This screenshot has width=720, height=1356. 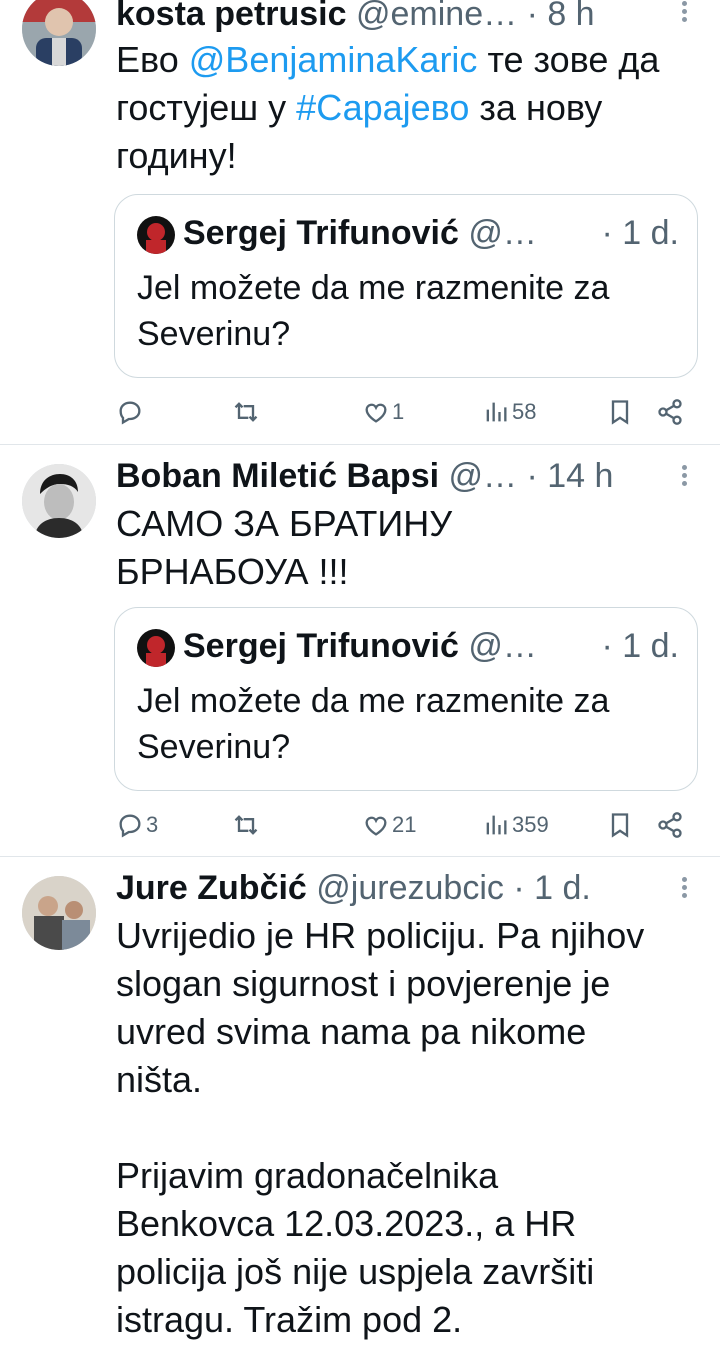 I want to click on tweet-header: Boban Miletić Bapsi @… · 14 h, so click(x=388, y=476).